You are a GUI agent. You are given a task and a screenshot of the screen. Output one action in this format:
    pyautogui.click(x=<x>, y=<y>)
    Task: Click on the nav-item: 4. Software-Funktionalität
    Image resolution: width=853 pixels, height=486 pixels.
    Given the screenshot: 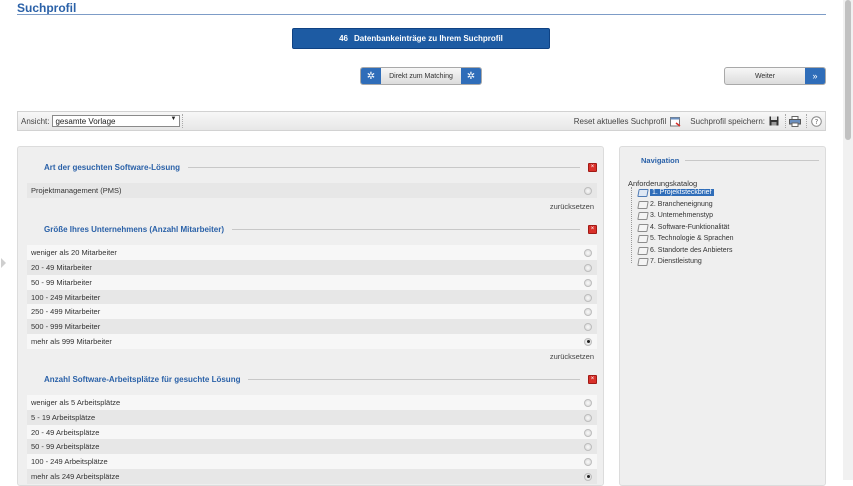 What is the action you would take?
    pyautogui.click(x=683, y=227)
    